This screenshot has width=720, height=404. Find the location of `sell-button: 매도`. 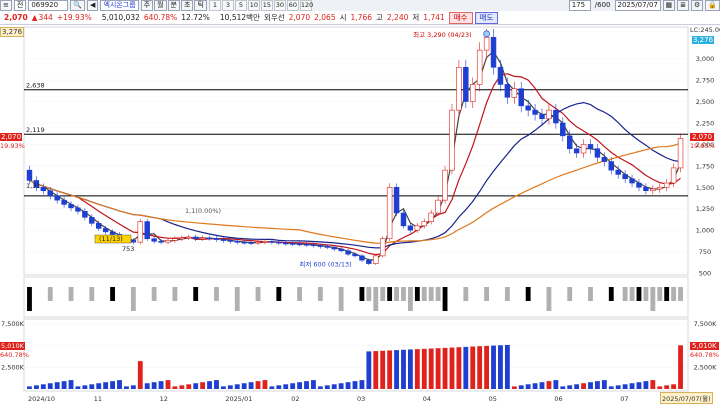

sell-button: 매도 is located at coordinates (486, 17).